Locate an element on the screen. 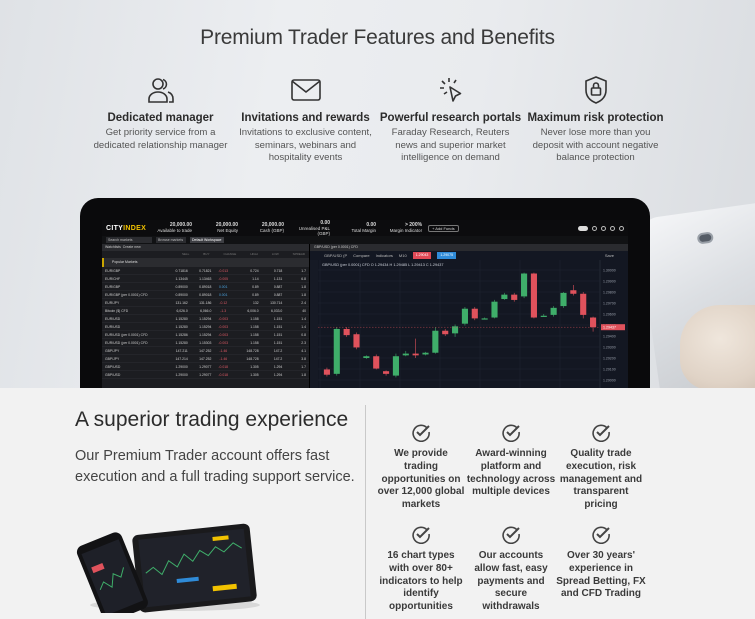  phone-icon is located at coordinates (594, 228).